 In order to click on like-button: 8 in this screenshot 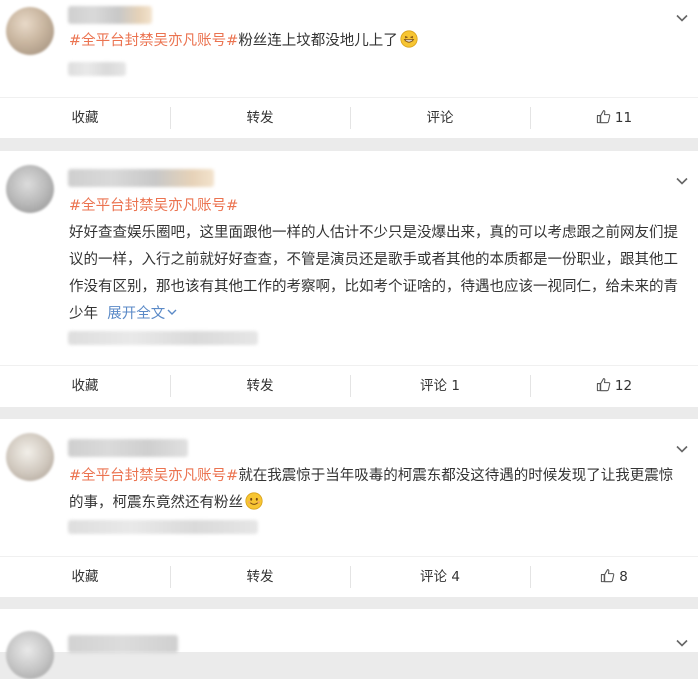, I will do `click(614, 577)`.